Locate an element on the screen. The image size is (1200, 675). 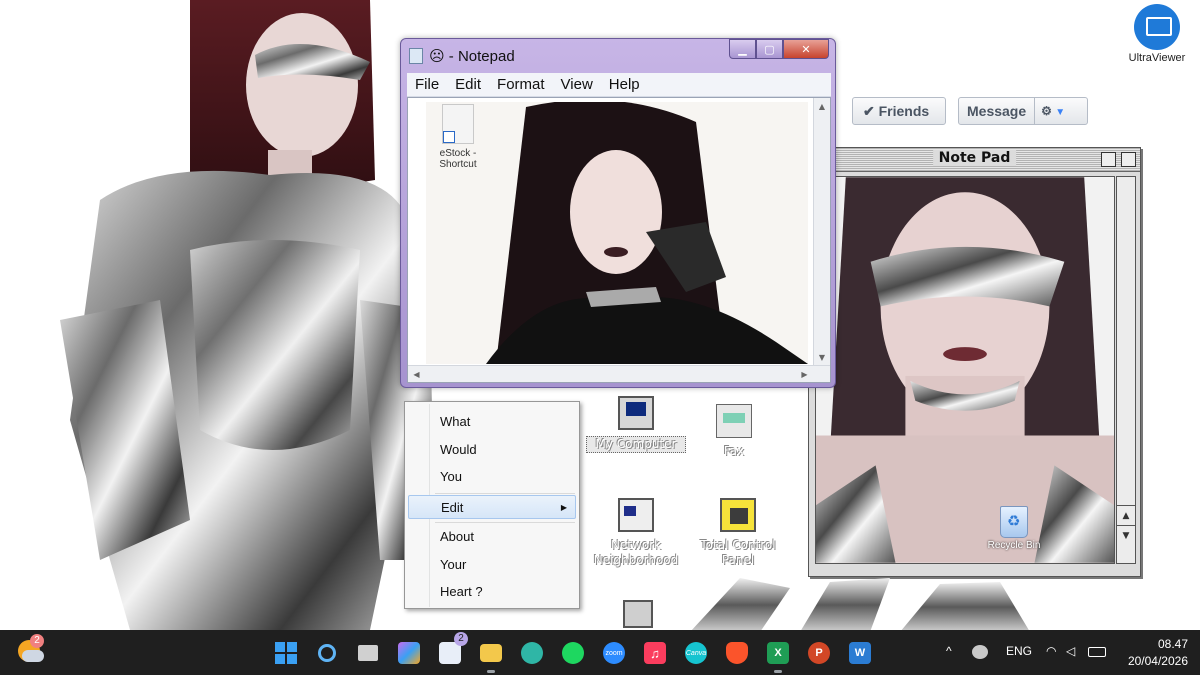
menu-edit: Edit is located at coordinates (468, 84).